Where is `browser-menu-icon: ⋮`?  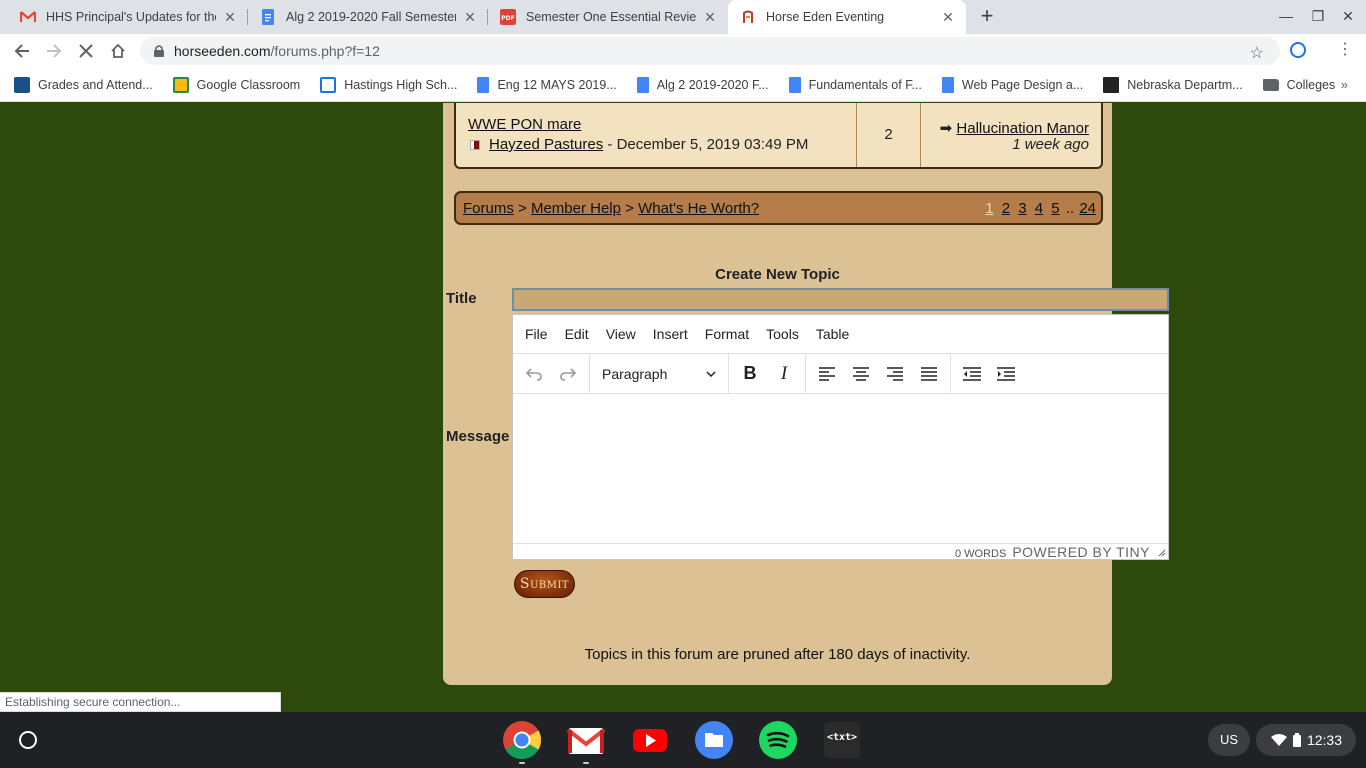
browser-menu-icon: ⋮ is located at coordinates (1345, 50).